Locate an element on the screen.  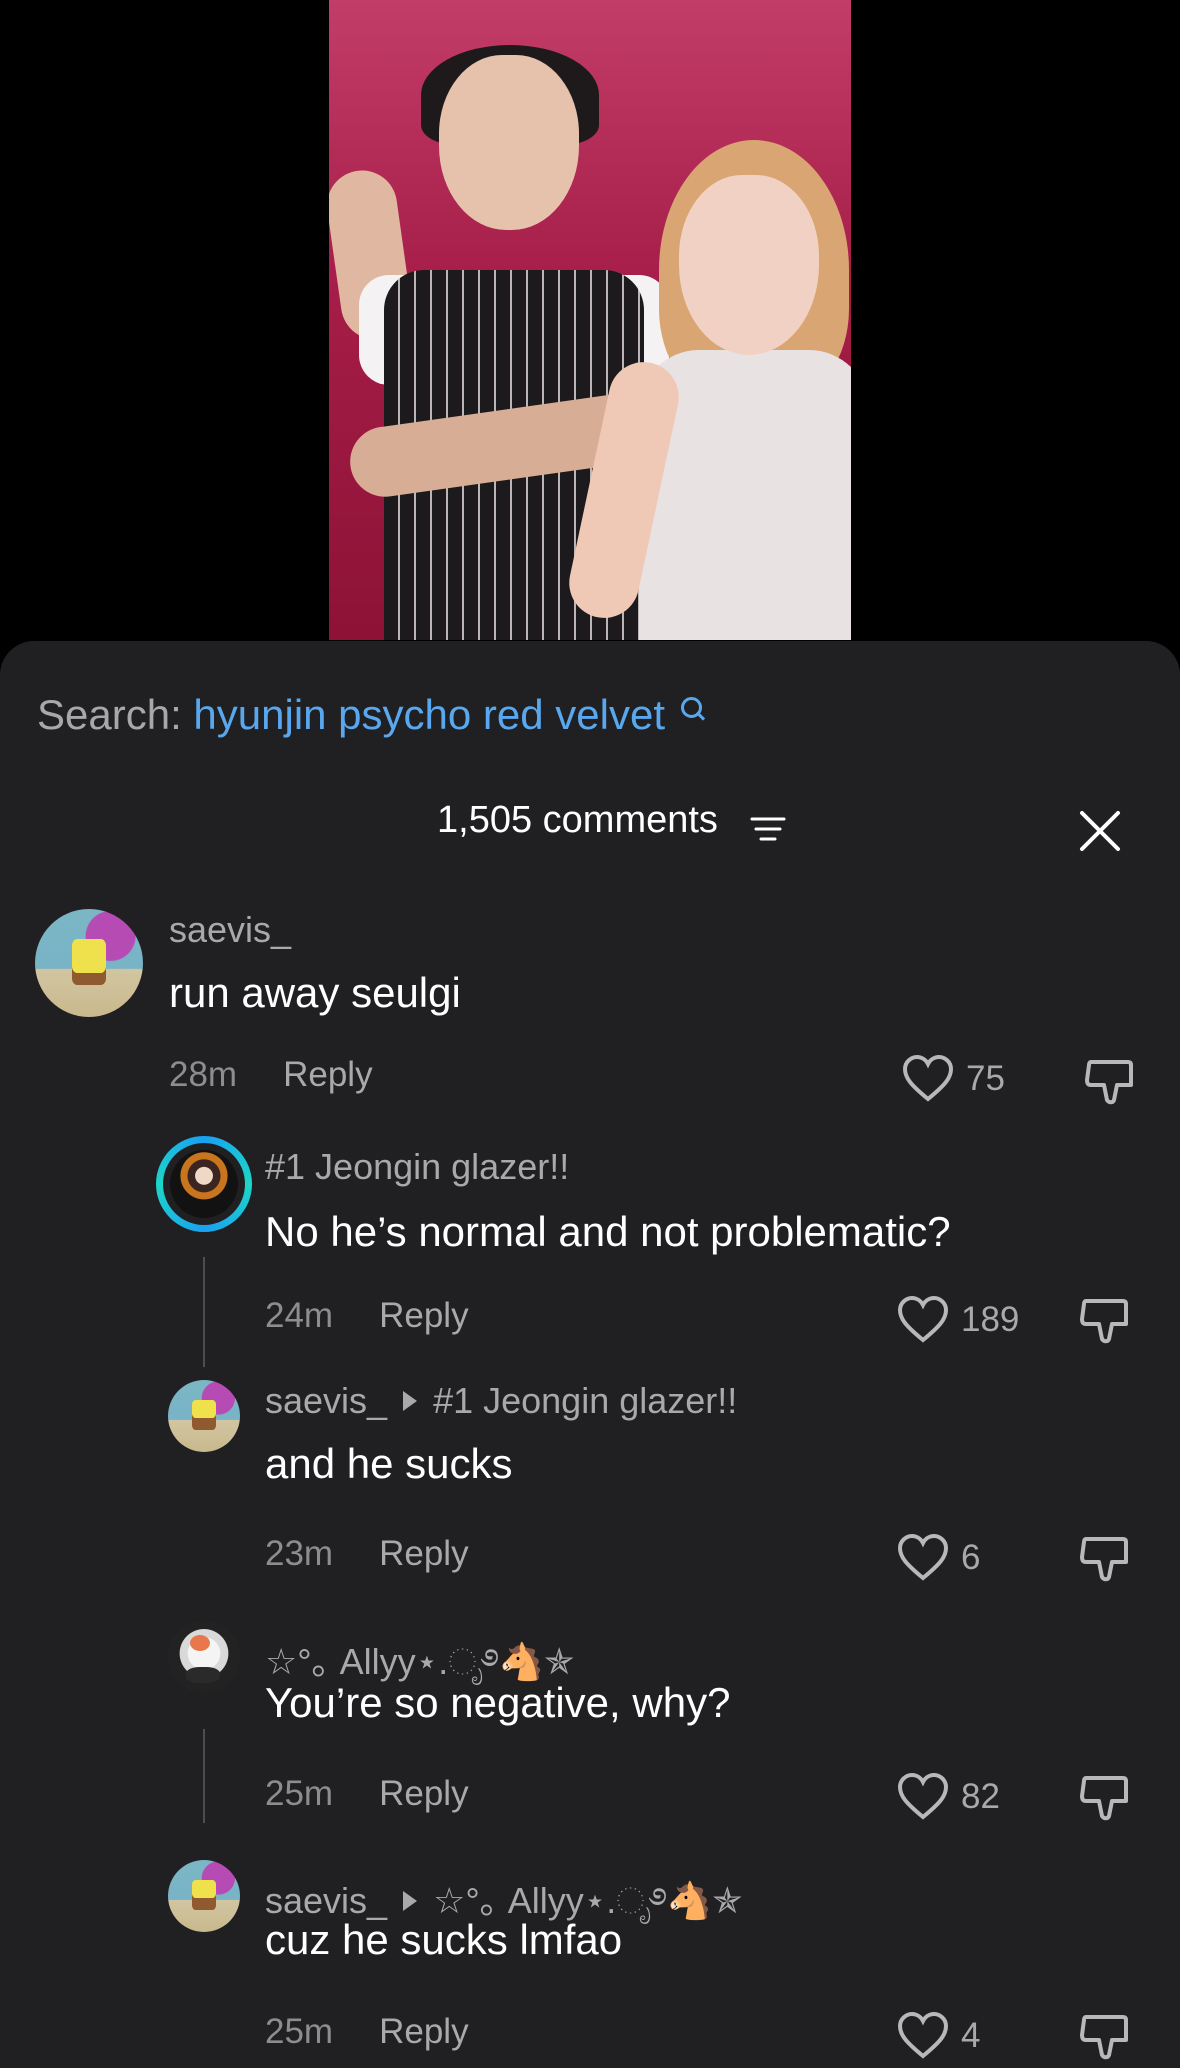
like-button: 82 is located at coordinates (967, 1797).